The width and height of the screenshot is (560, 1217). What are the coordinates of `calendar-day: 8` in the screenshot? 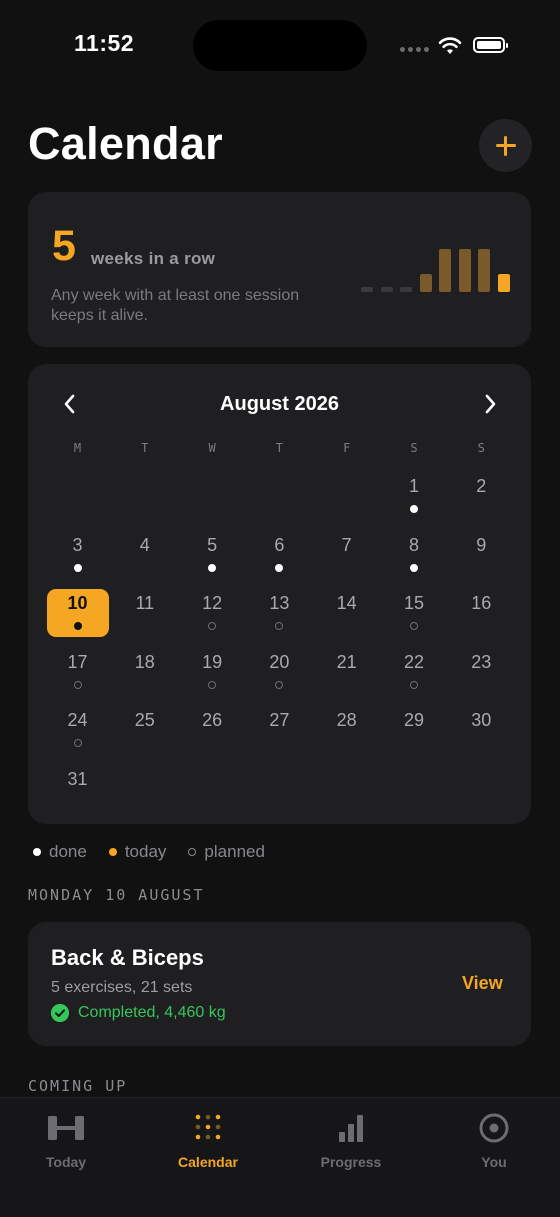 It's located at (414, 555).